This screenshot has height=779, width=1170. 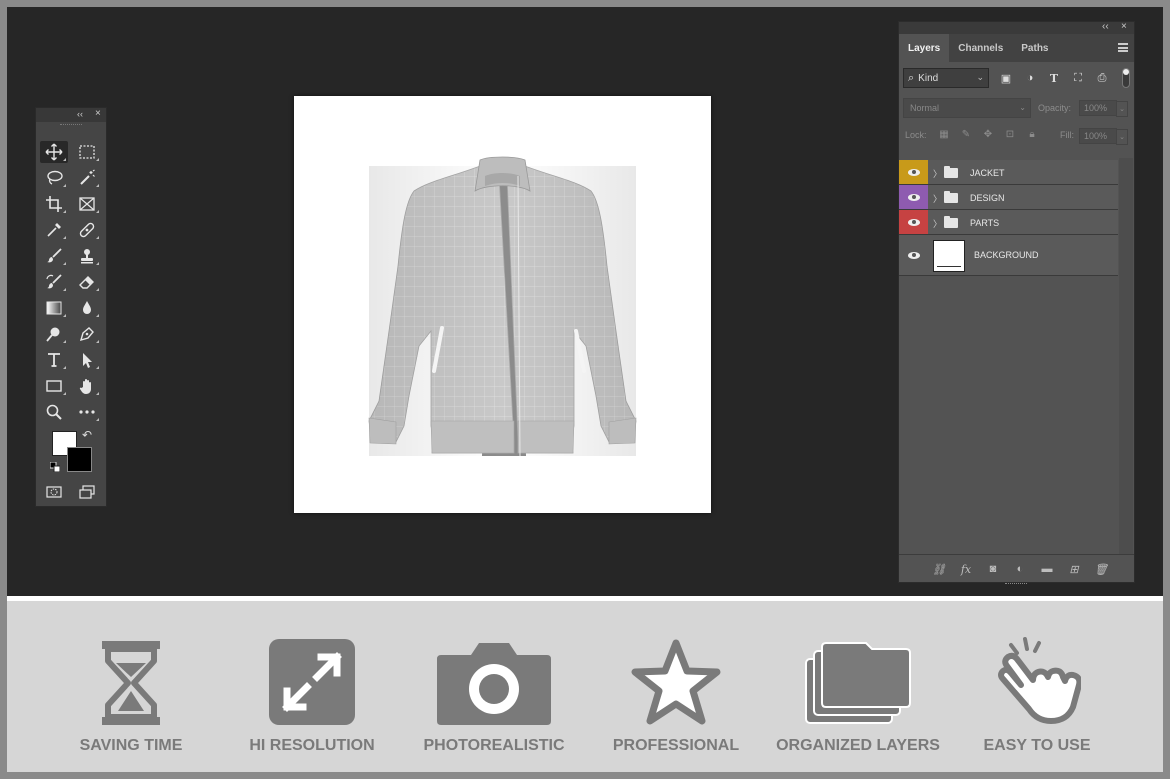 I want to click on star-icon, so click(x=676, y=682).